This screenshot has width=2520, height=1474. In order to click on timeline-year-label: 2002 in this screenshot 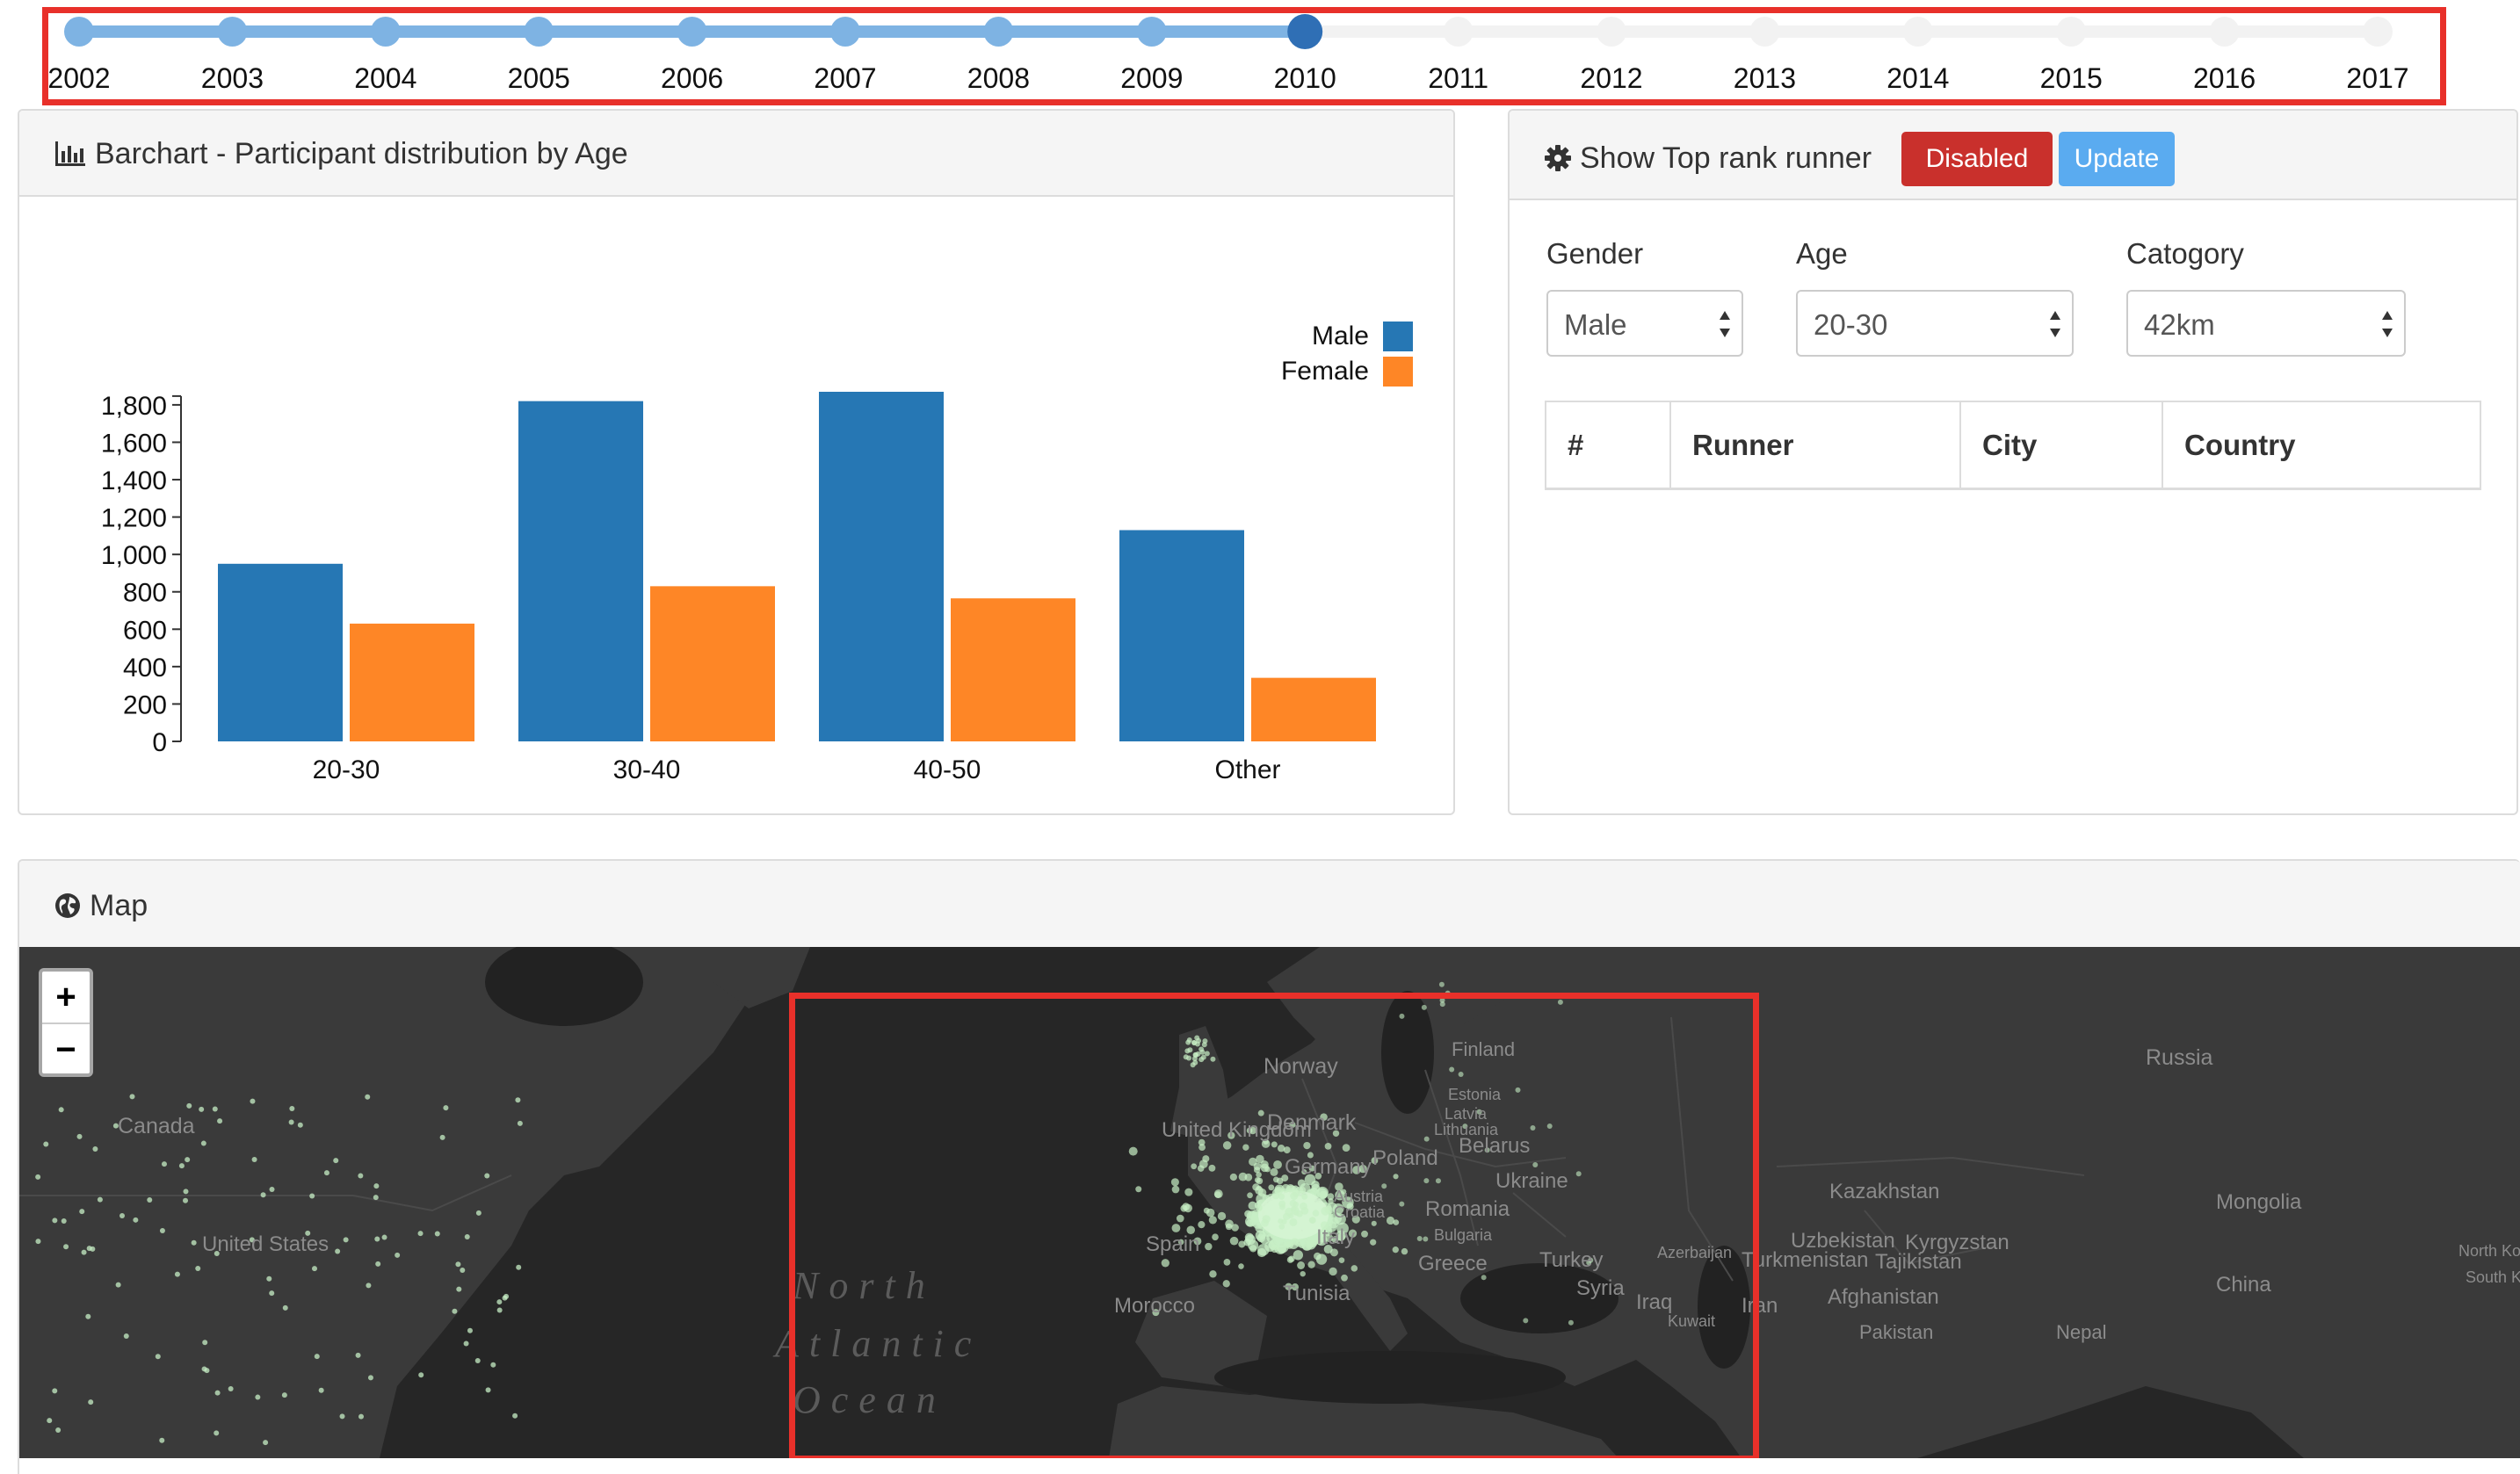, I will do `click(78, 78)`.